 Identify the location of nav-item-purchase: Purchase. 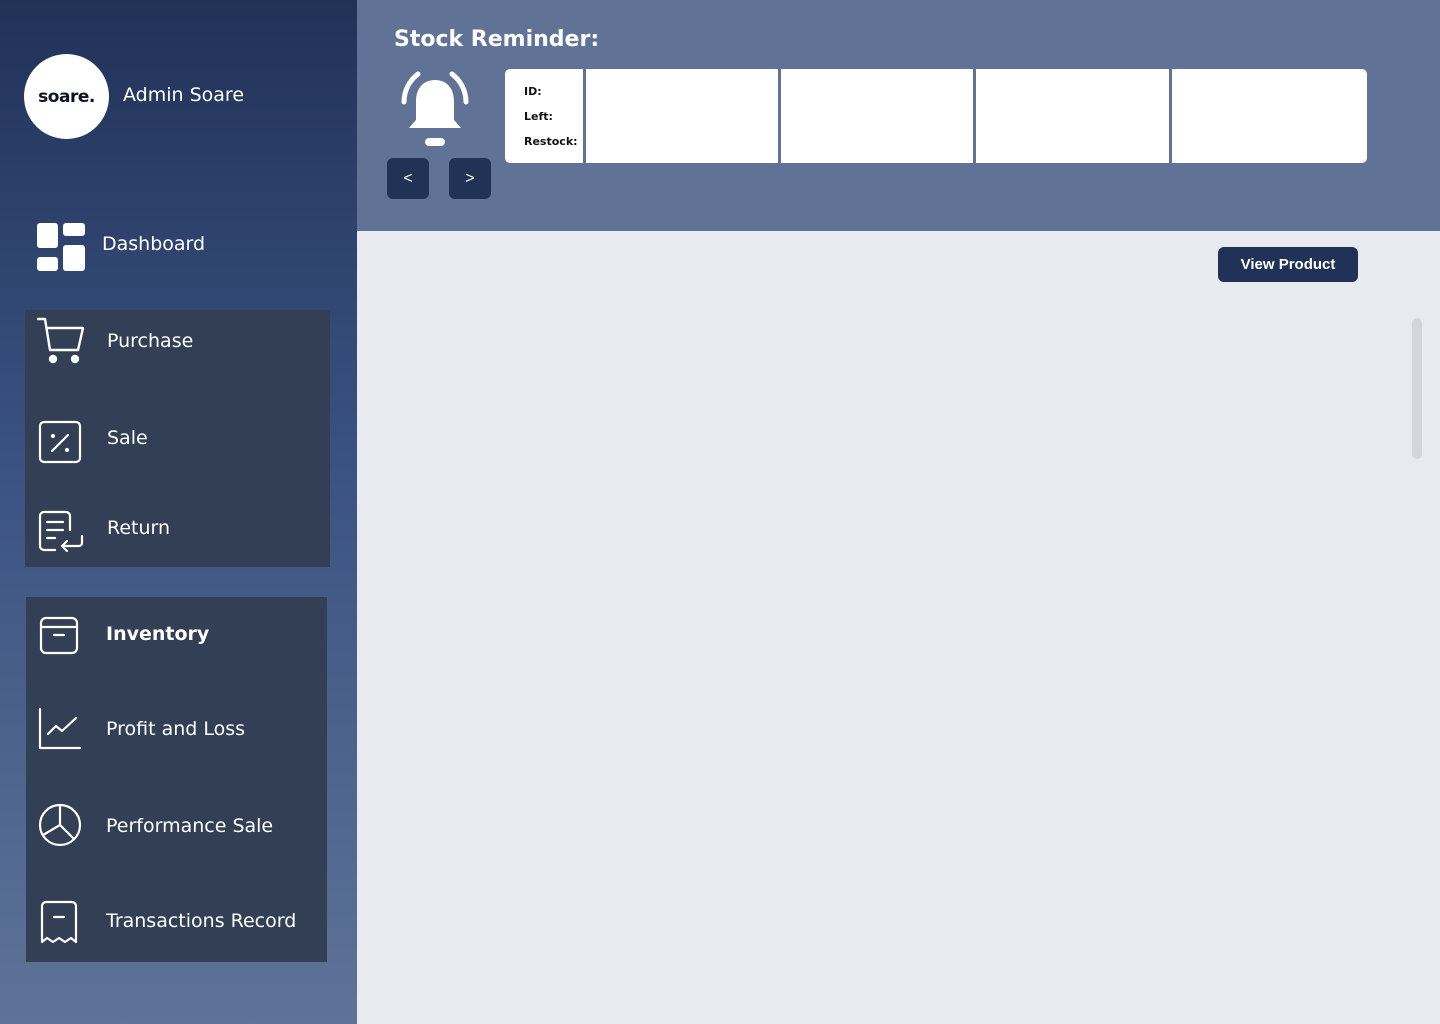
(177, 353).